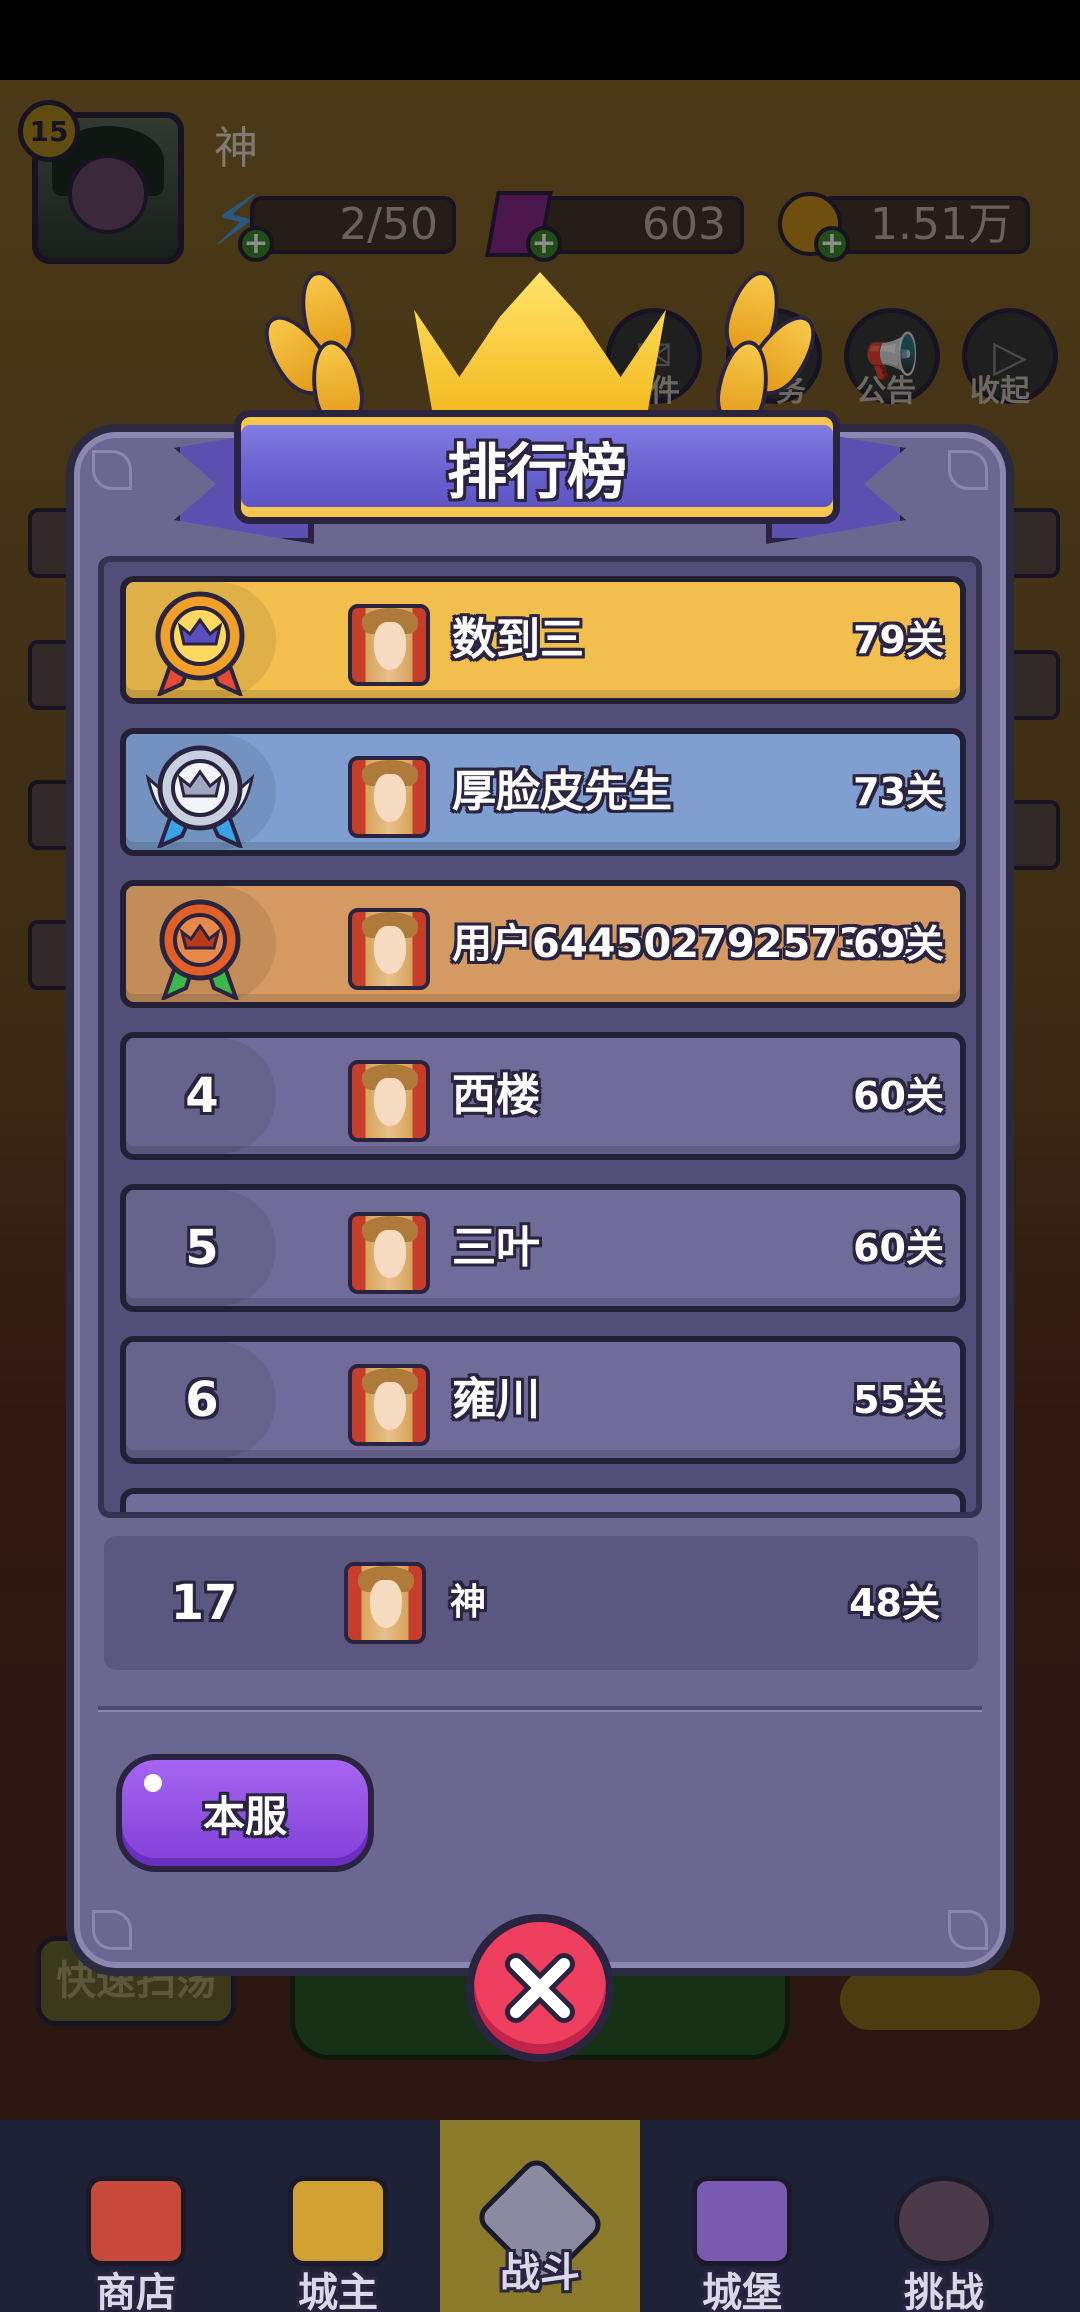  I want to click on rank-number: 6, so click(202, 1400).